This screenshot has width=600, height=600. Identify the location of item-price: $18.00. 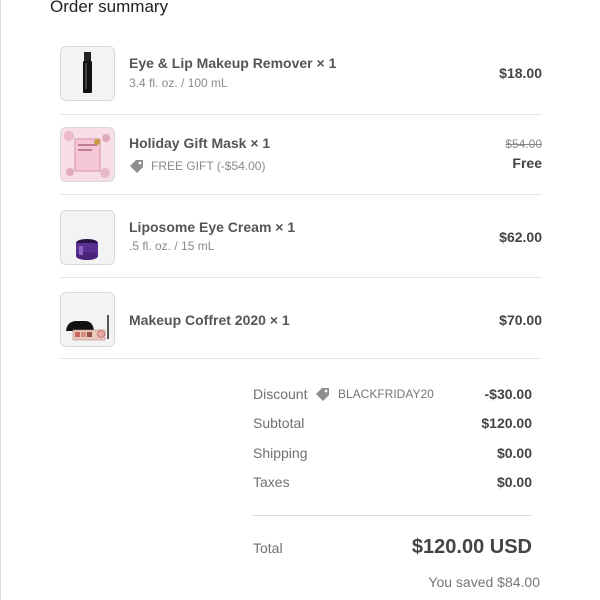
(520, 73).